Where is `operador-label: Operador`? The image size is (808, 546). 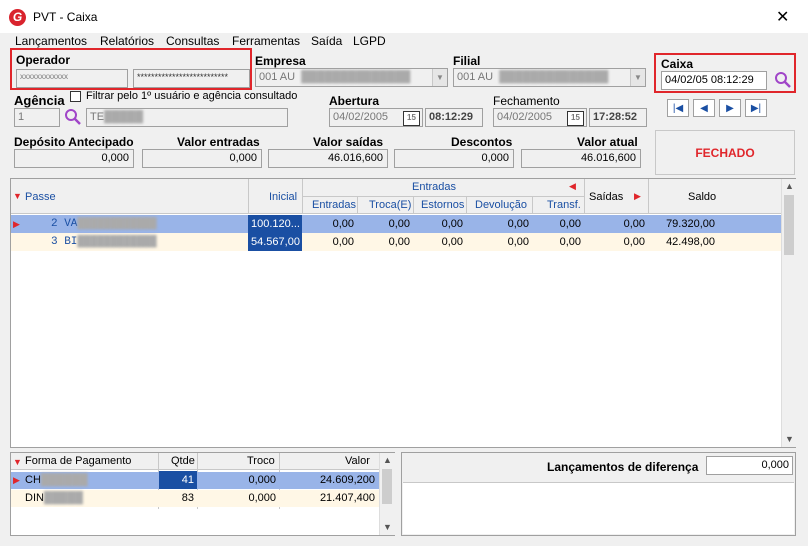 operador-label: Operador is located at coordinates (43, 60).